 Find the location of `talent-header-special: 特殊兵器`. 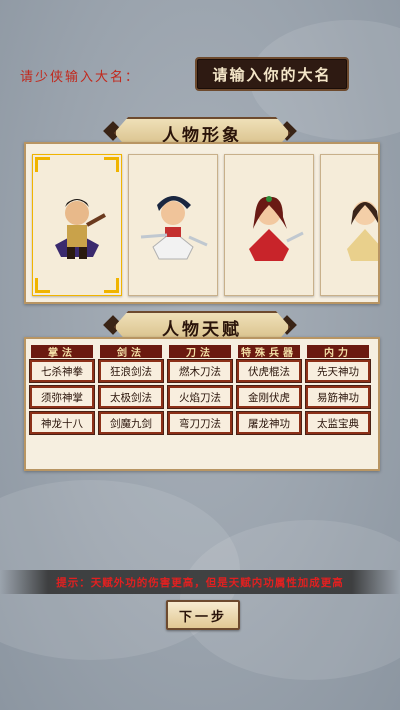

talent-header-special: 特殊兵器 is located at coordinates (269, 352).